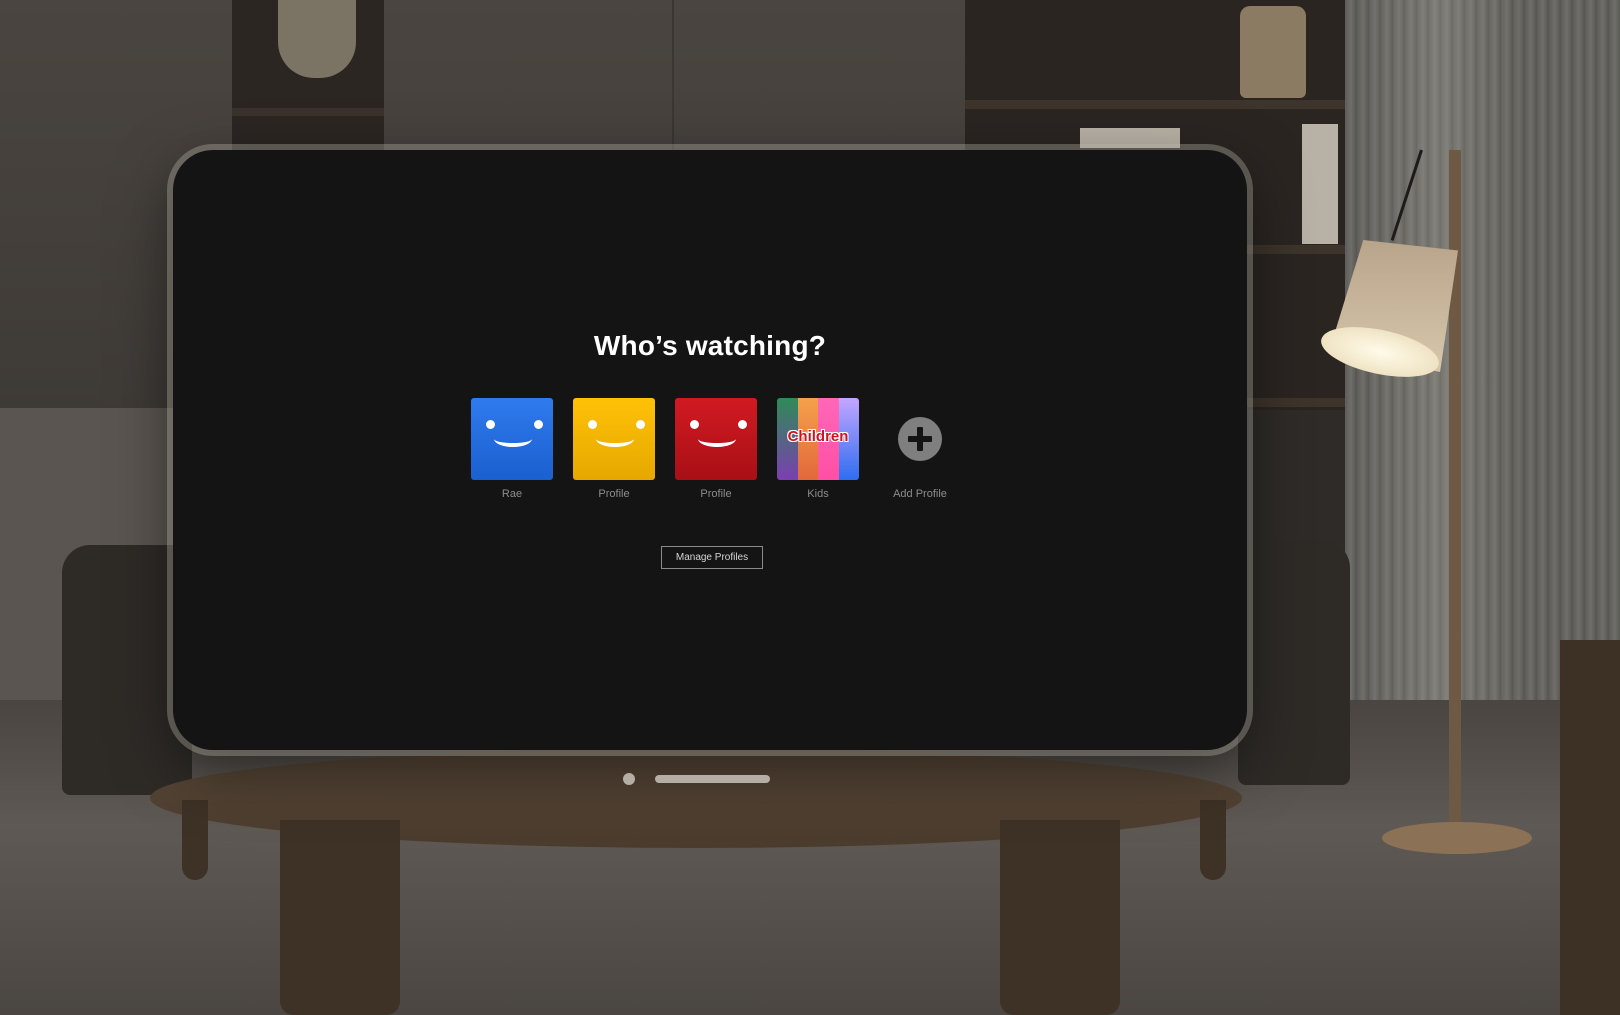  Describe the element at coordinates (673, 75) in the screenshot. I see `wall-seam` at that location.